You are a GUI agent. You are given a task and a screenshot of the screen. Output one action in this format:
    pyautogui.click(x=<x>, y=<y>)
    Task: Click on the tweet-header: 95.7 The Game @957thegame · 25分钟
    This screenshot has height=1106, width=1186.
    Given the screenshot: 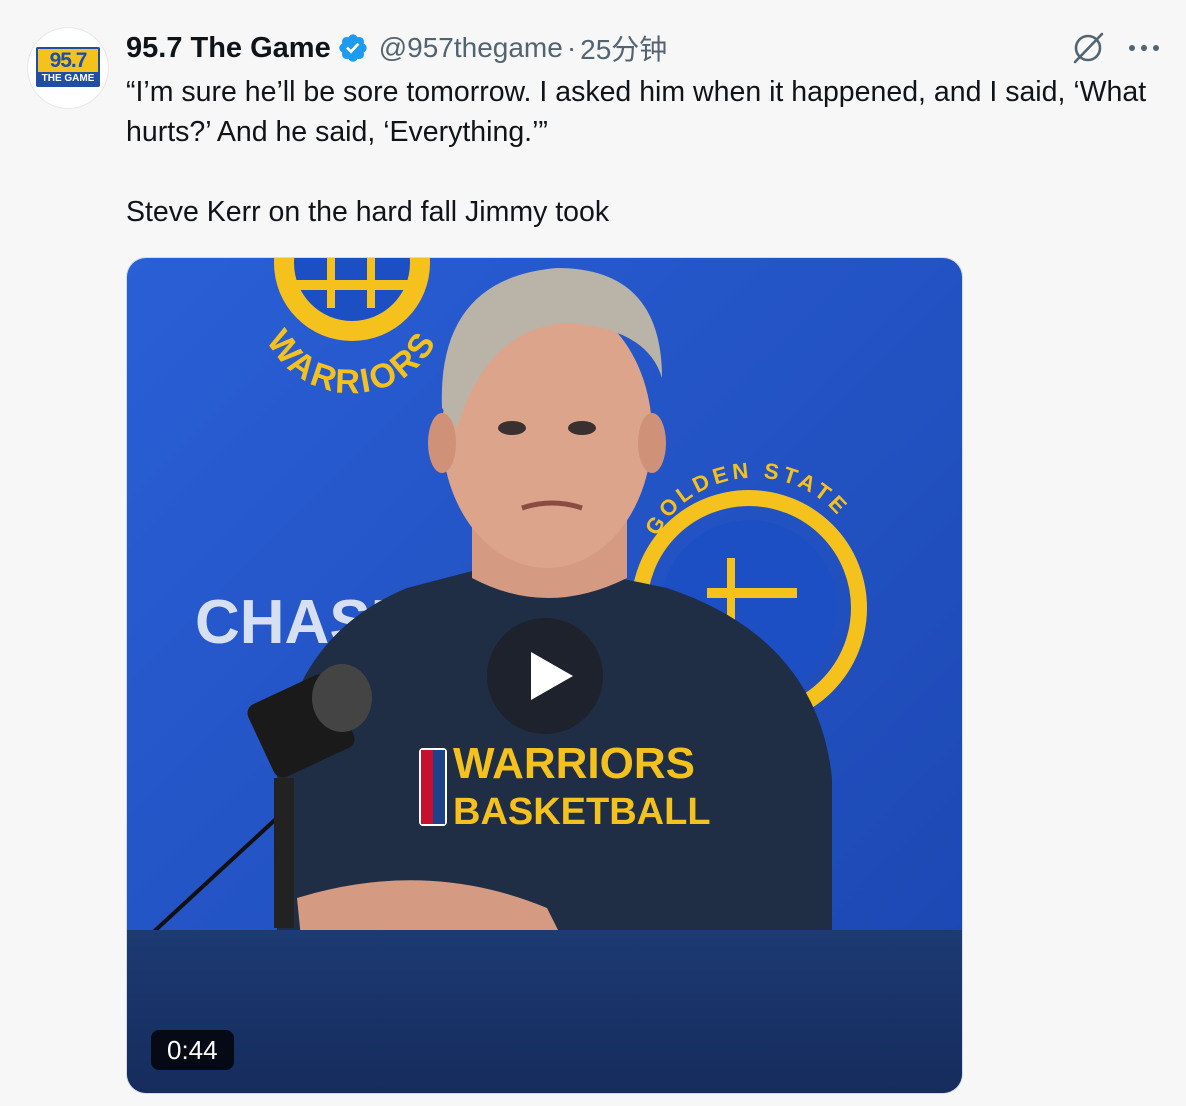 What is the action you would take?
    pyautogui.click(x=396, y=48)
    